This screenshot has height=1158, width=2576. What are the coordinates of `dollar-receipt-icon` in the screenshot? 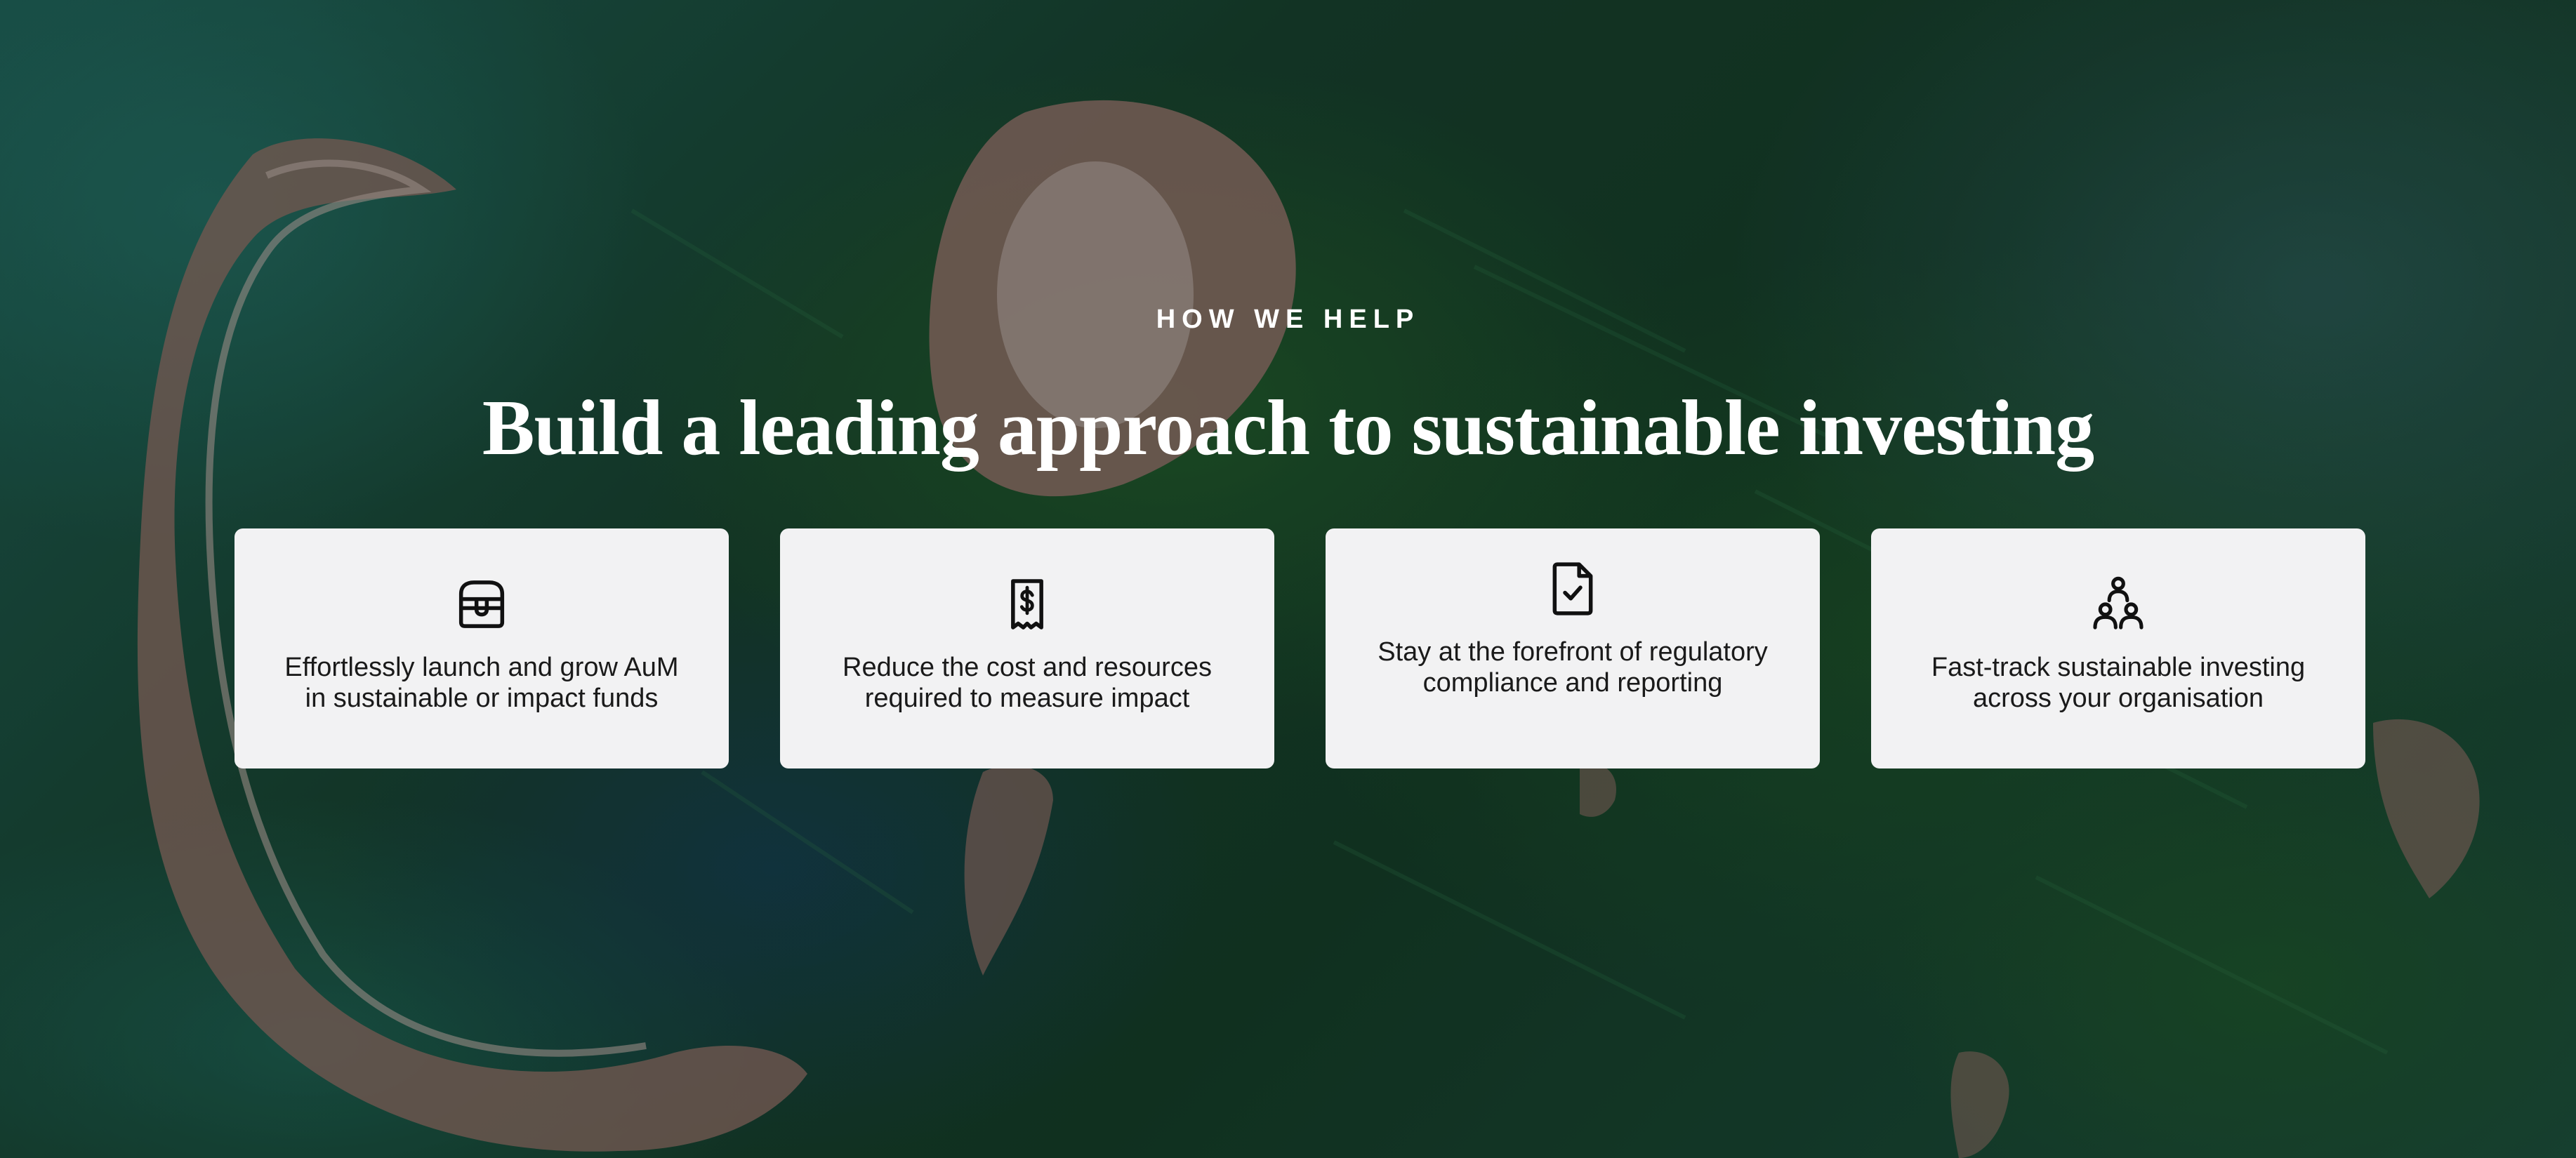 It's located at (1027, 604).